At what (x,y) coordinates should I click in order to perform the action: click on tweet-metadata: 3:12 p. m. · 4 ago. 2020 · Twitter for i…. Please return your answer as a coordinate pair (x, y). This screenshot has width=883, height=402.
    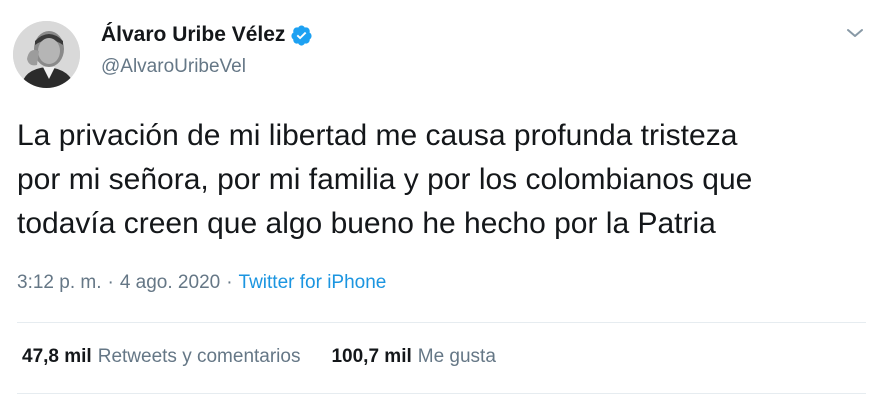
    Looking at the image, I should click on (201, 283).